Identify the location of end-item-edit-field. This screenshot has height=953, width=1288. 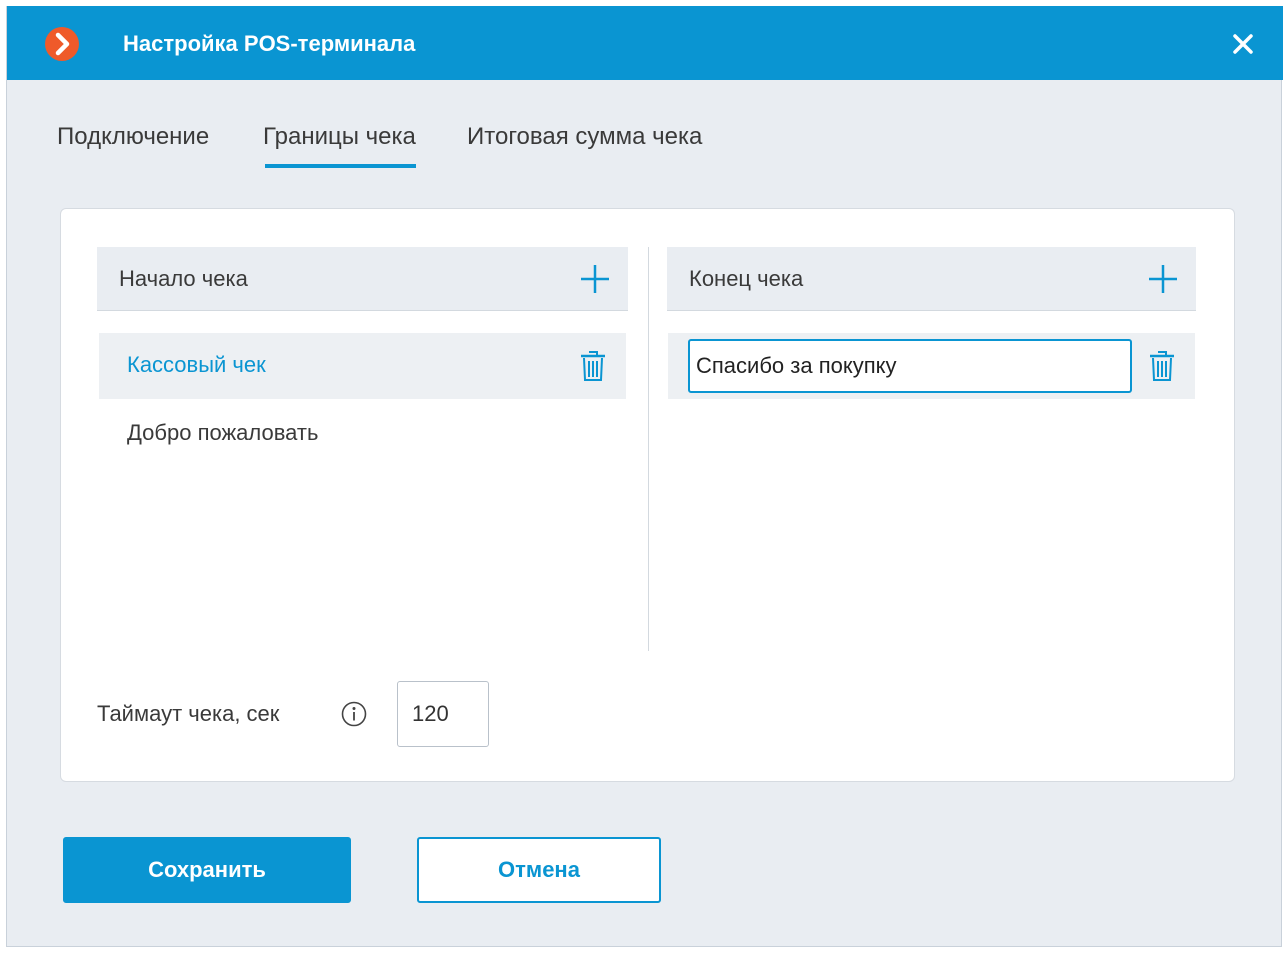
(910, 366).